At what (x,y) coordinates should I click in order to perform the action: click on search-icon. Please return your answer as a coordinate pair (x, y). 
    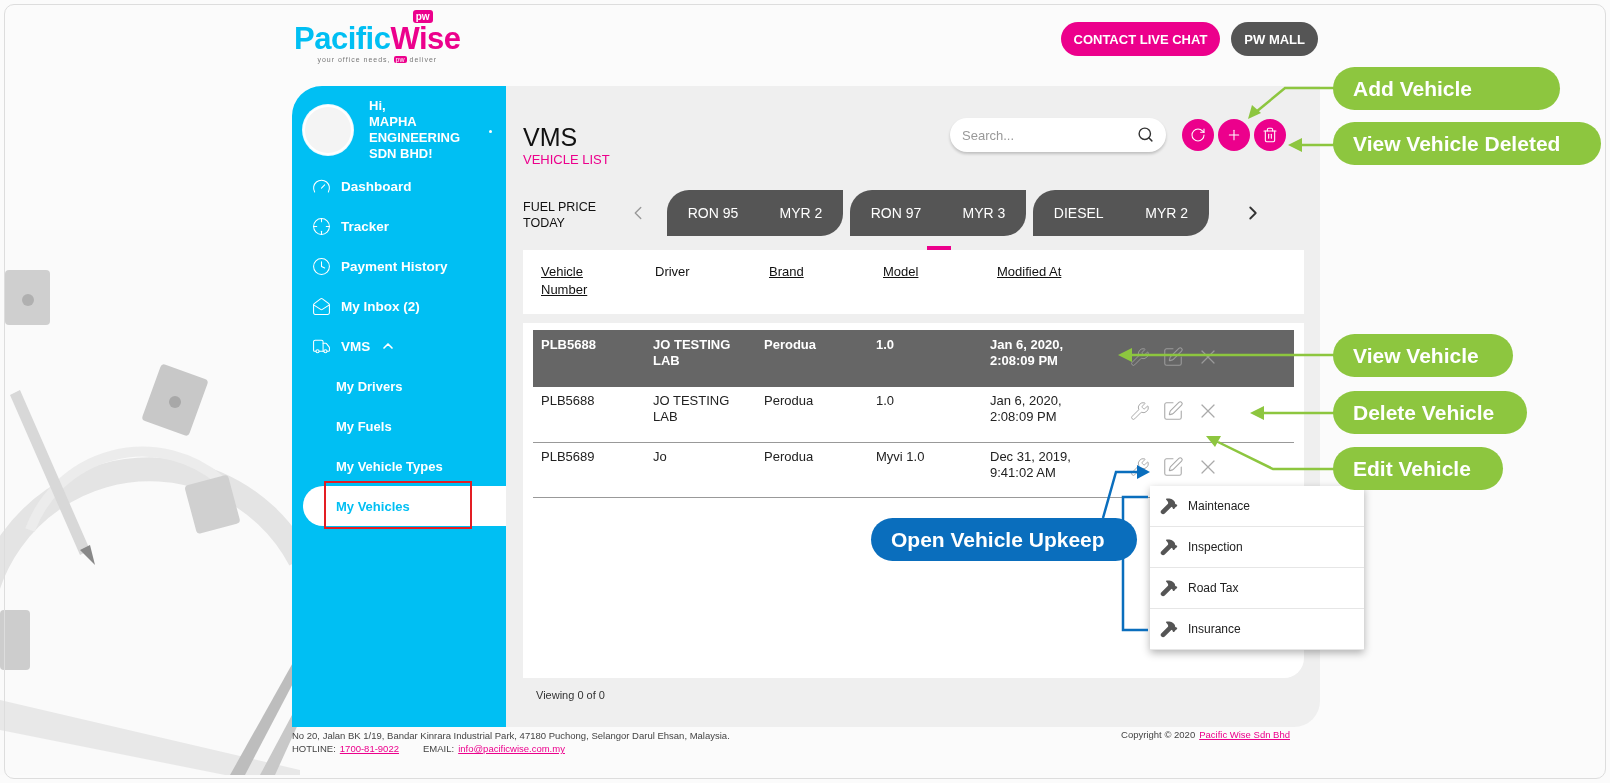
    Looking at the image, I should click on (1145, 134).